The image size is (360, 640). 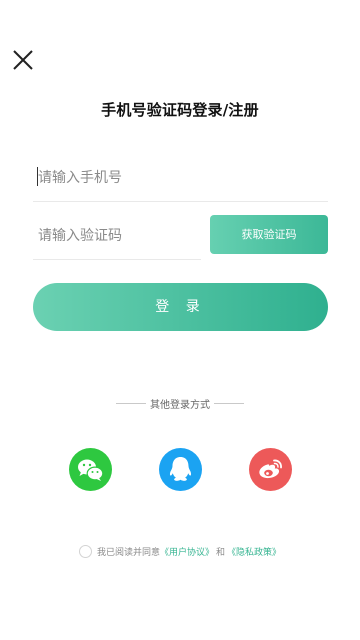 What do you see at coordinates (180, 110) in the screenshot?
I see `page-title: 手机号验证码登录/注册` at bounding box center [180, 110].